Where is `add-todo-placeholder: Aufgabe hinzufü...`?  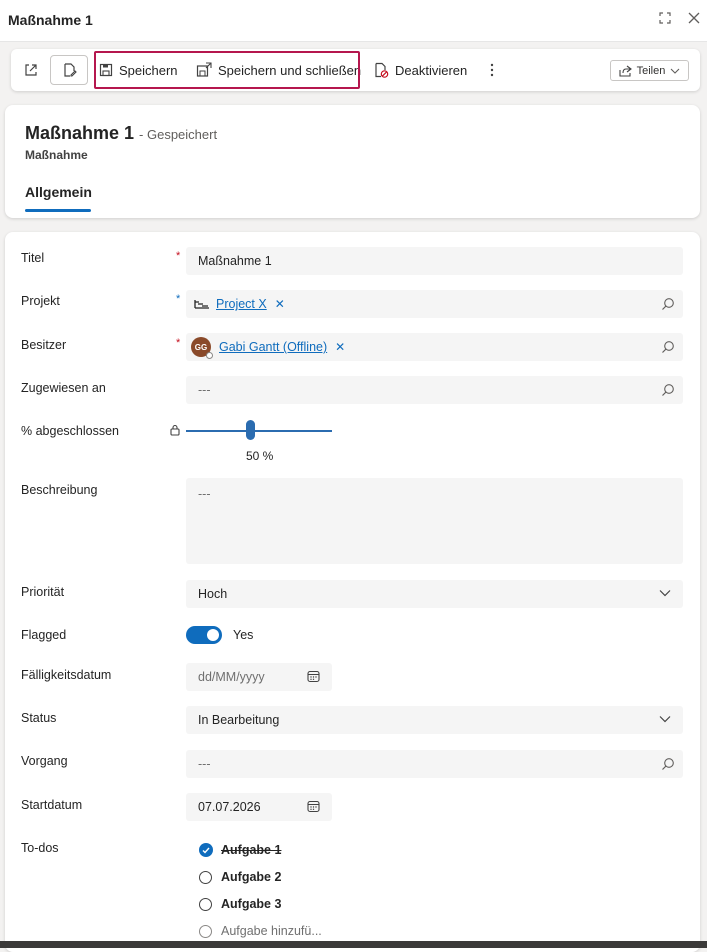
add-todo-placeholder: Aufgabe hinzufü... is located at coordinates (271, 931).